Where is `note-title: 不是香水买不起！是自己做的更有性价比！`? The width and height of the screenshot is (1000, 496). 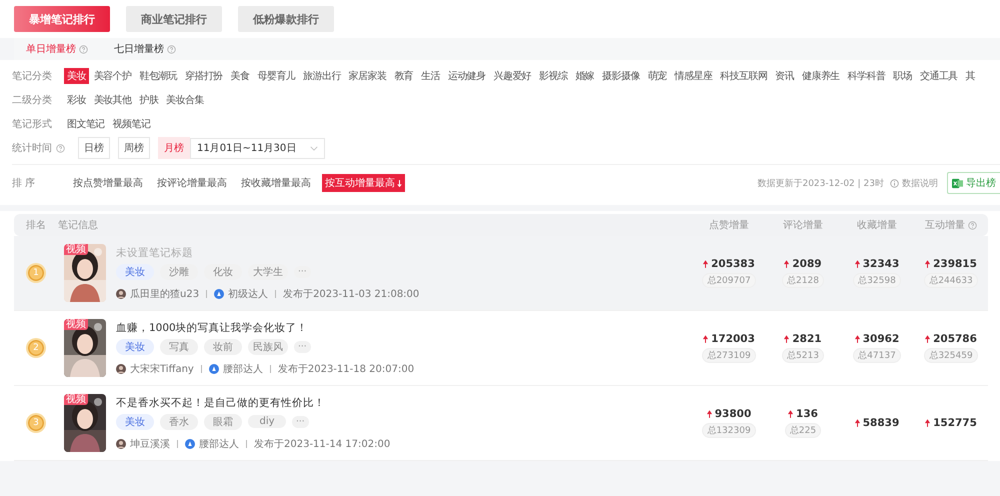 note-title: 不是香水买不起！是自己做的更有性价比！ is located at coordinates (404, 403).